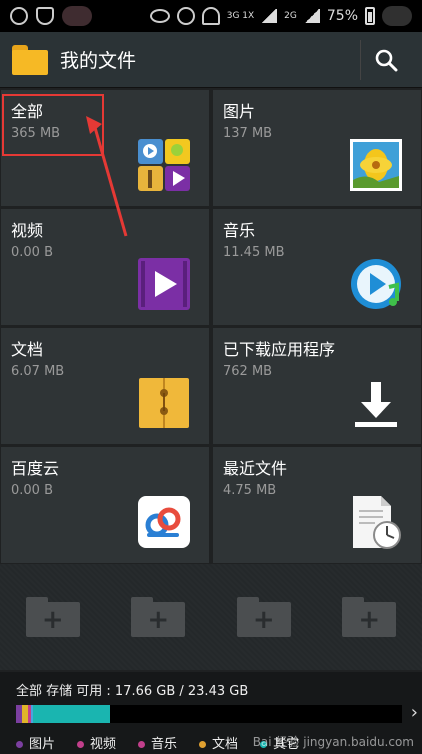 Image resolution: width=422 pixels, height=754 pixels. I want to click on tile-recent-files: 最近文件 4.75 MB, so click(317, 505).